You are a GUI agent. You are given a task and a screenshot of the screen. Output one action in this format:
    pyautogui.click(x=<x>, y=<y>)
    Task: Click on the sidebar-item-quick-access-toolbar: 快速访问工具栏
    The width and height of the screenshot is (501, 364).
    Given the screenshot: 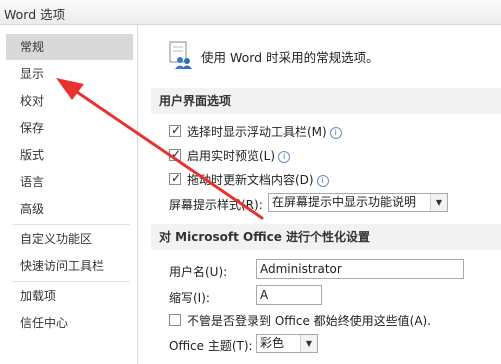 What is the action you would take?
    pyautogui.click(x=69, y=266)
    